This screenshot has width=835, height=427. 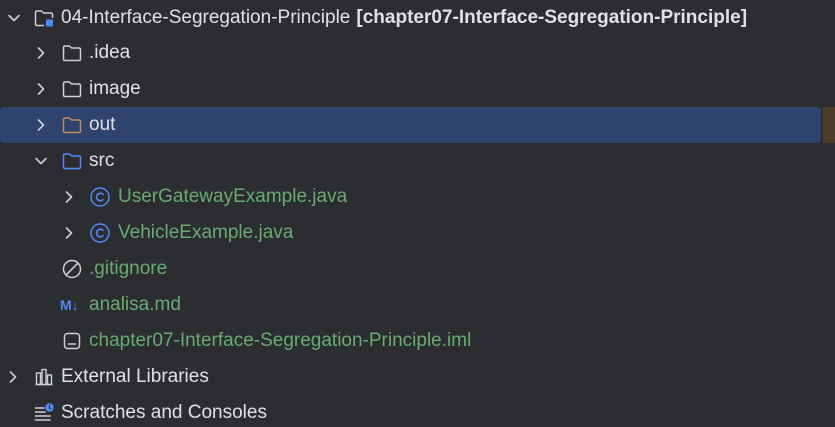 What do you see at coordinates (72, 161) in the screenshot?
I see `source-folder-icon` at bounding box center [72, 161].